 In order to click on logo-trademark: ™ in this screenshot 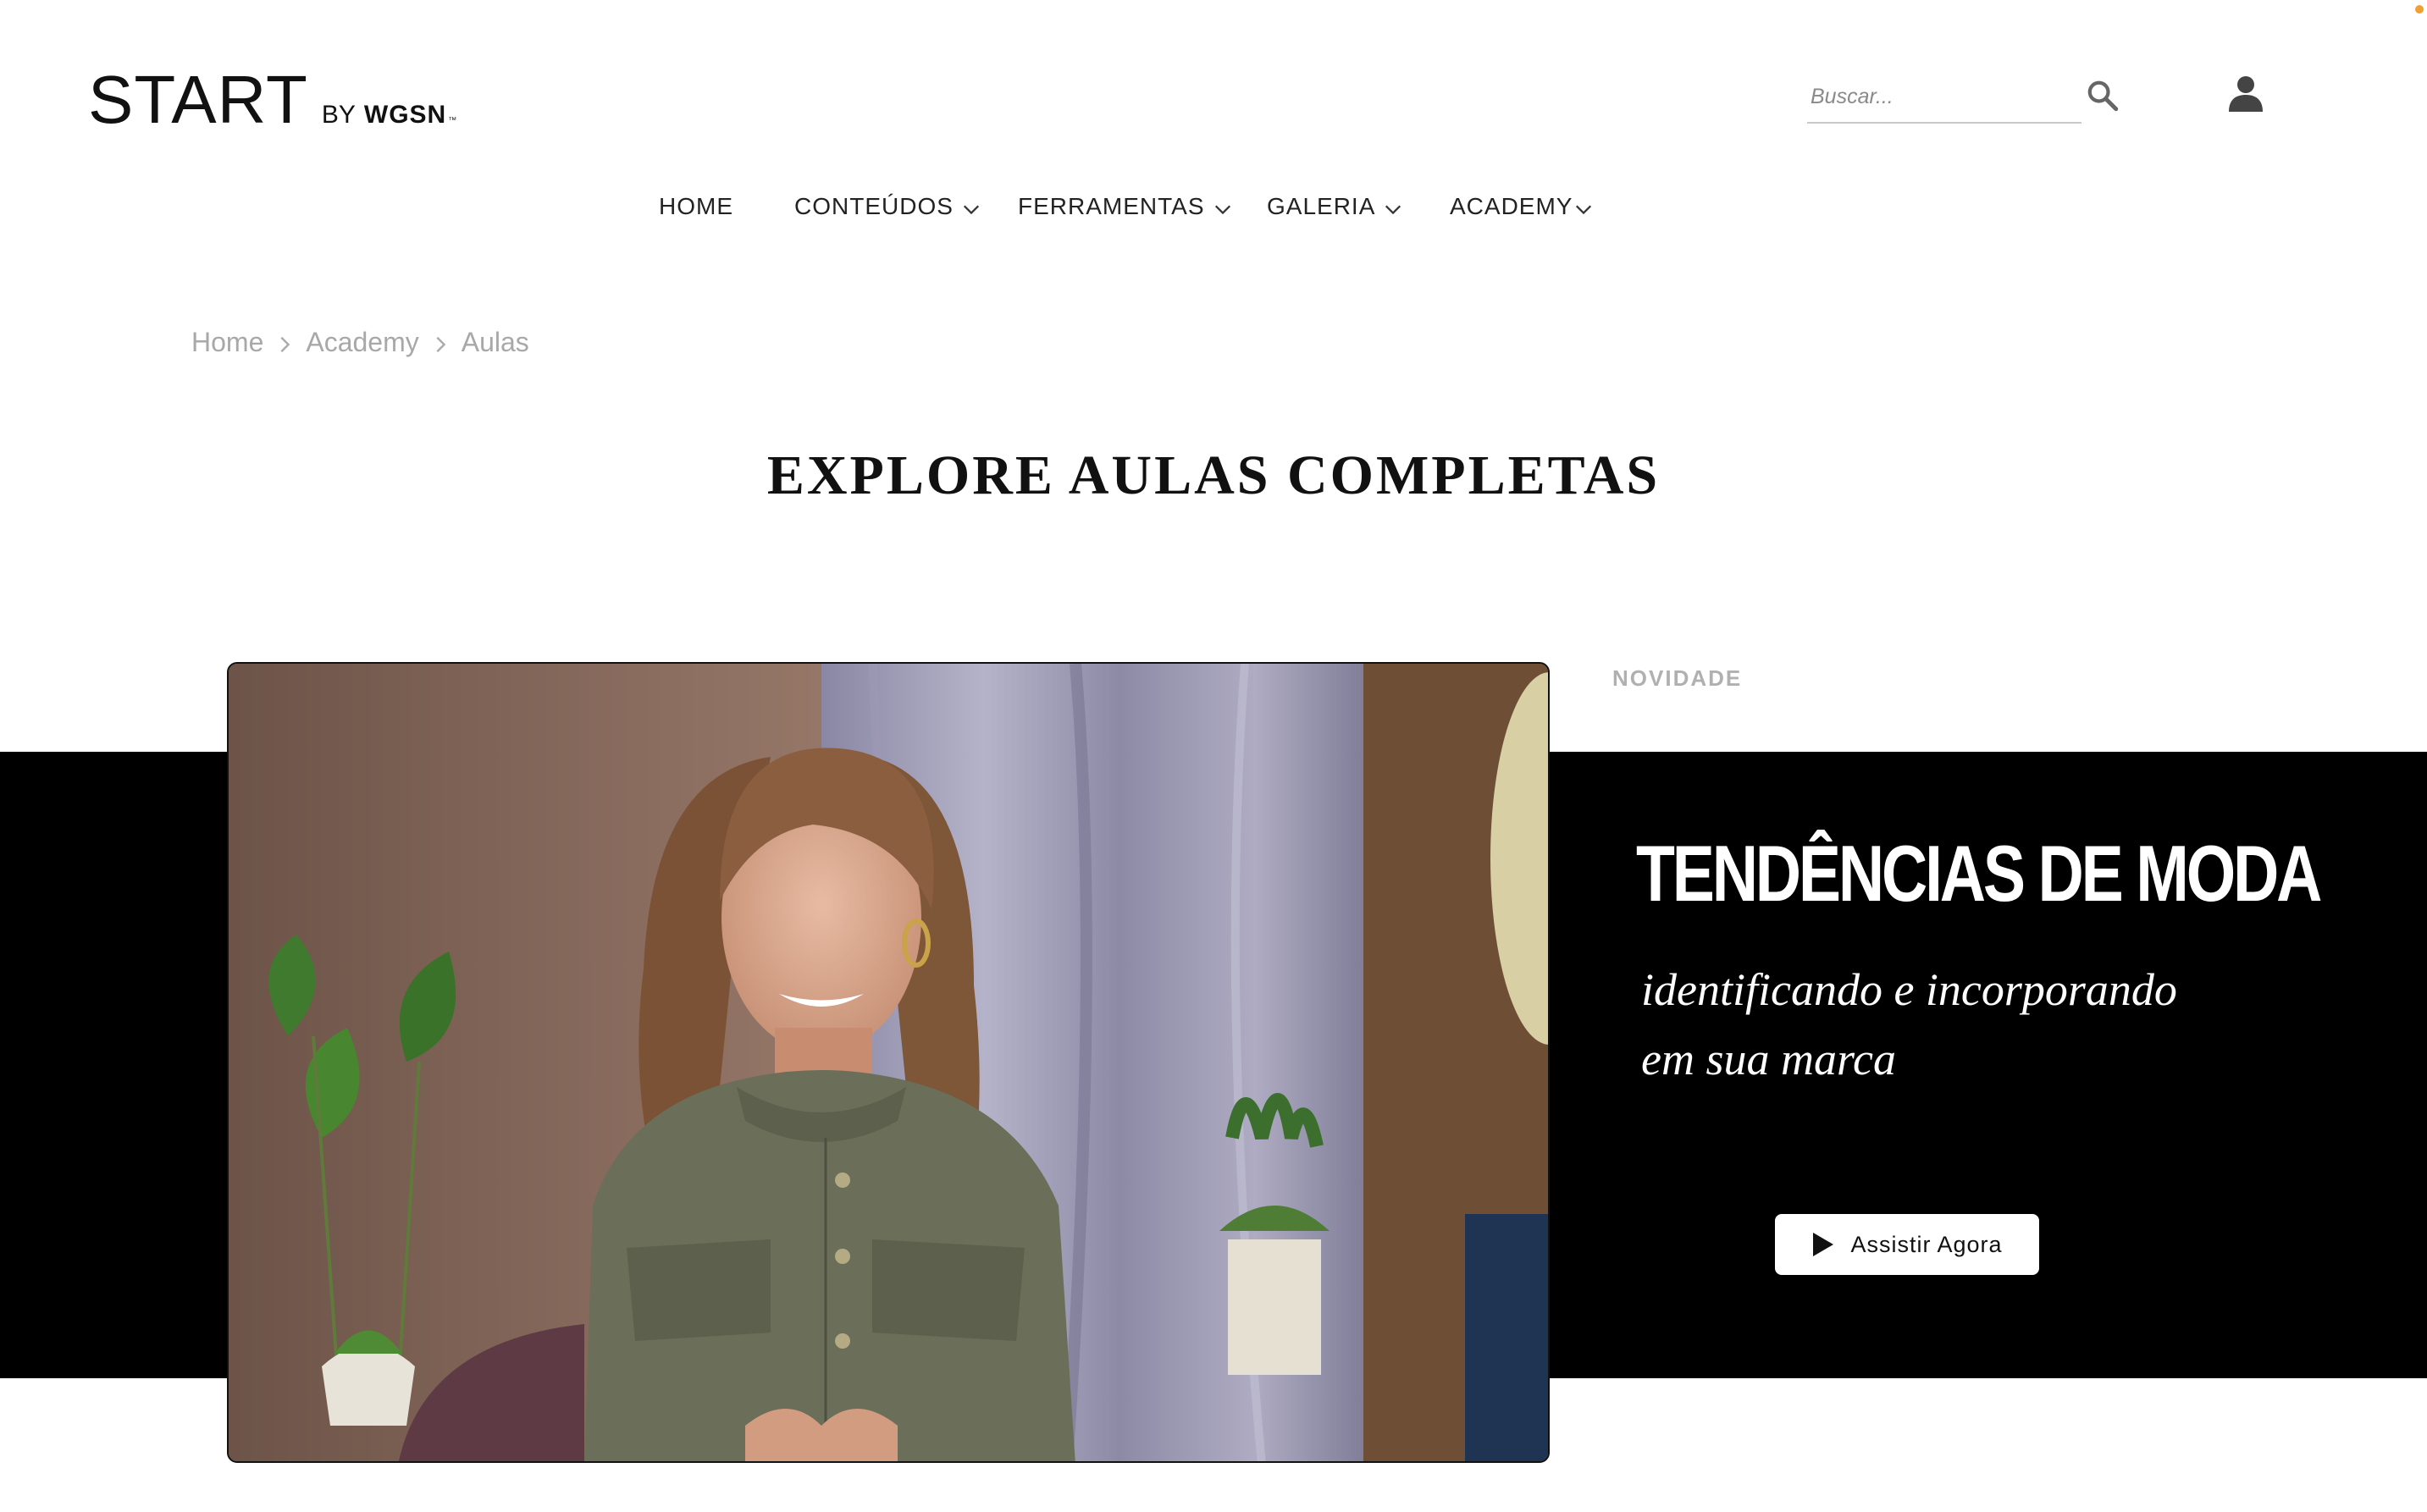, I will do `click(452, 120)`.